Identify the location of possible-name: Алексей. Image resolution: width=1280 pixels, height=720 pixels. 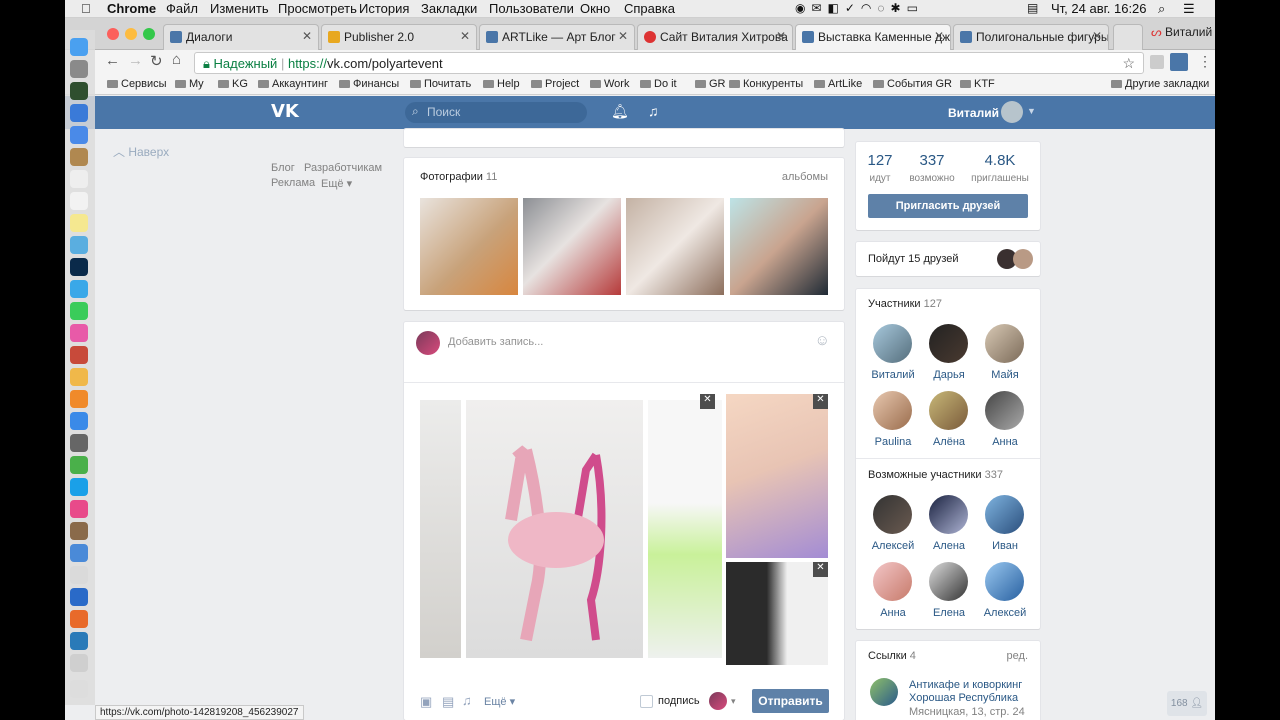
(1005, 613).